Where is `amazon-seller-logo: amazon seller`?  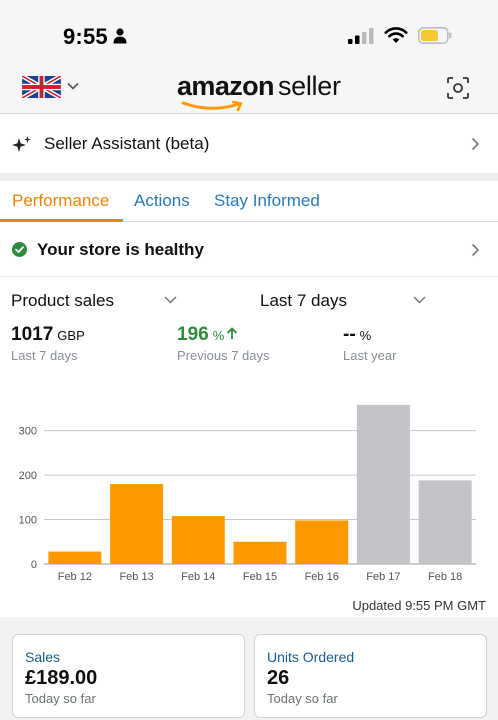
amazon-seller-logo: amazon seller is located at coordinates (259, 91).